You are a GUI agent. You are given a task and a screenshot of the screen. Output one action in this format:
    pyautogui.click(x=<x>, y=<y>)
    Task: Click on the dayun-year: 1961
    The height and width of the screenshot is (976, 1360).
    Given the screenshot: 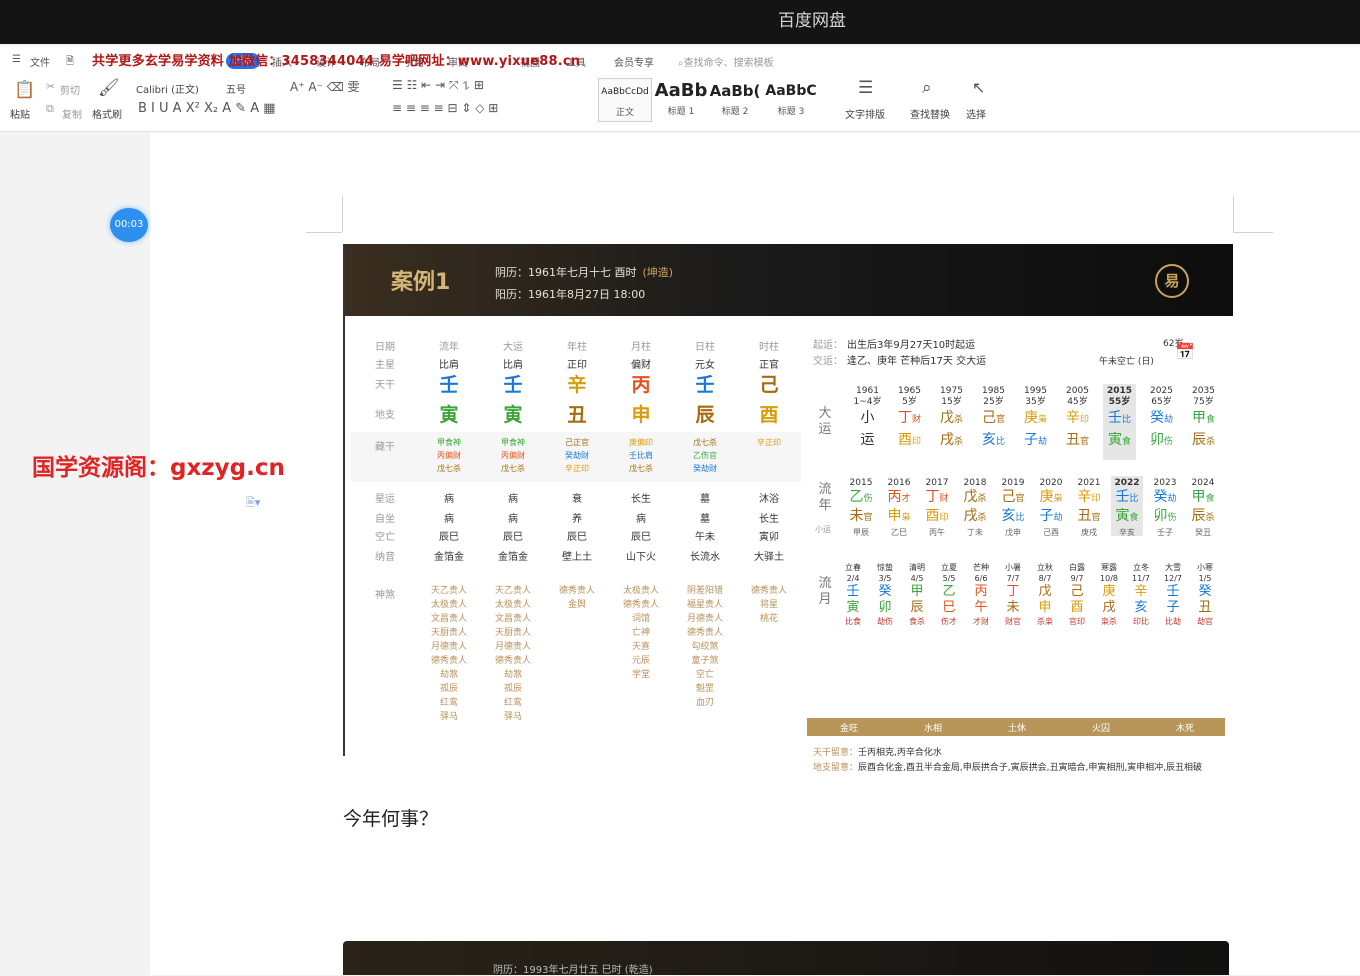 What is the action you would take?
    pyautogui.click(x=867, y=391)
    